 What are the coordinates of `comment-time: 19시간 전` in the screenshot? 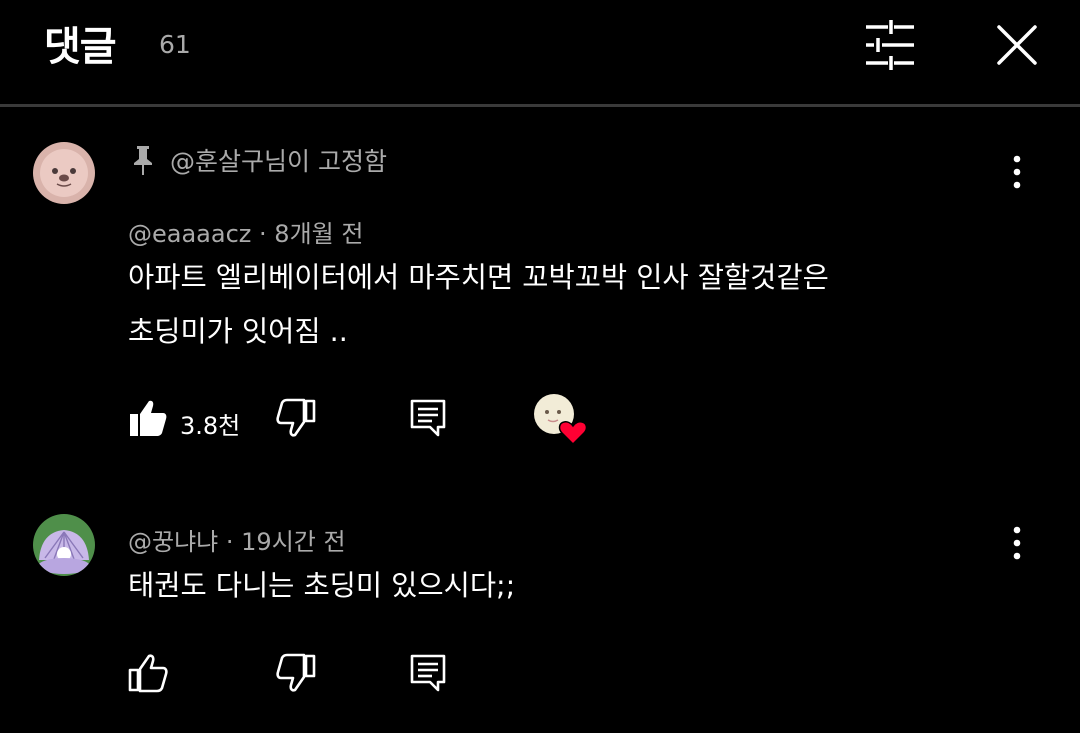 It's located at (293, 542).